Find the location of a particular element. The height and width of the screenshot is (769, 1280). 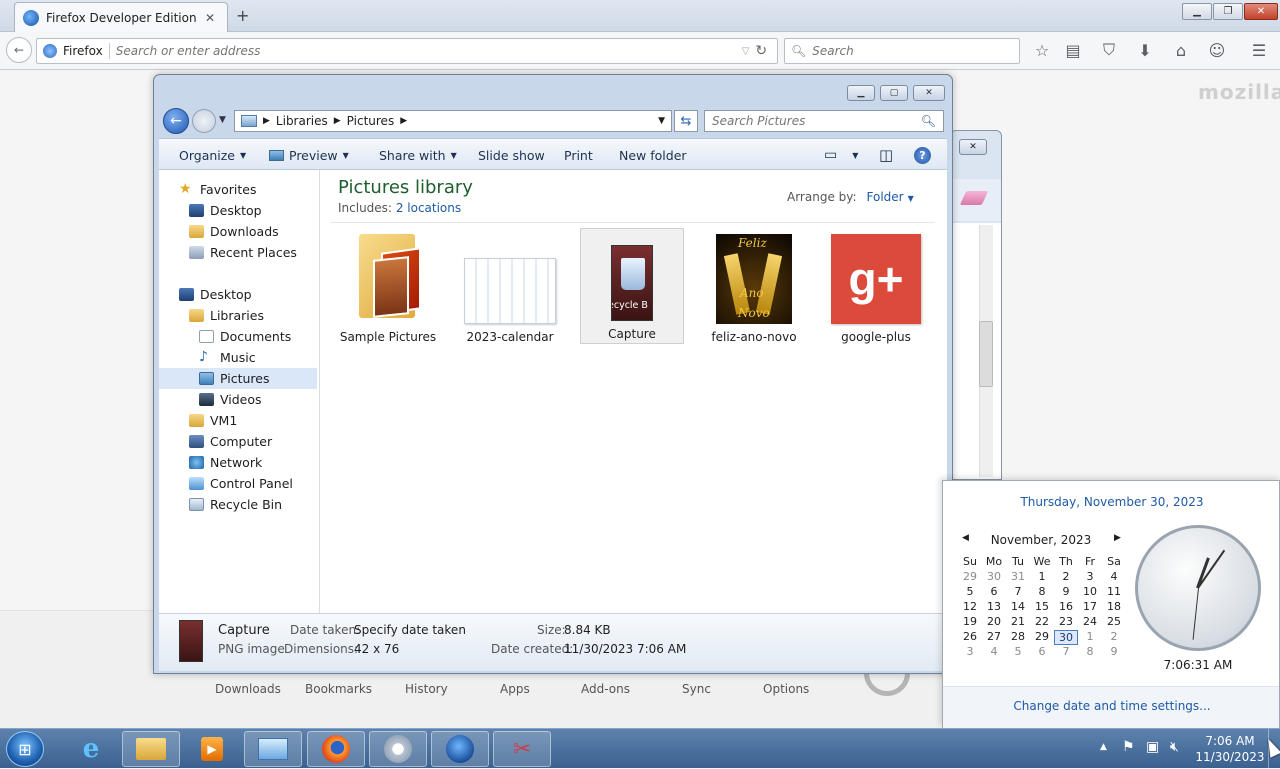

calendar-day: 30 is located at coordinates (1066, 637).